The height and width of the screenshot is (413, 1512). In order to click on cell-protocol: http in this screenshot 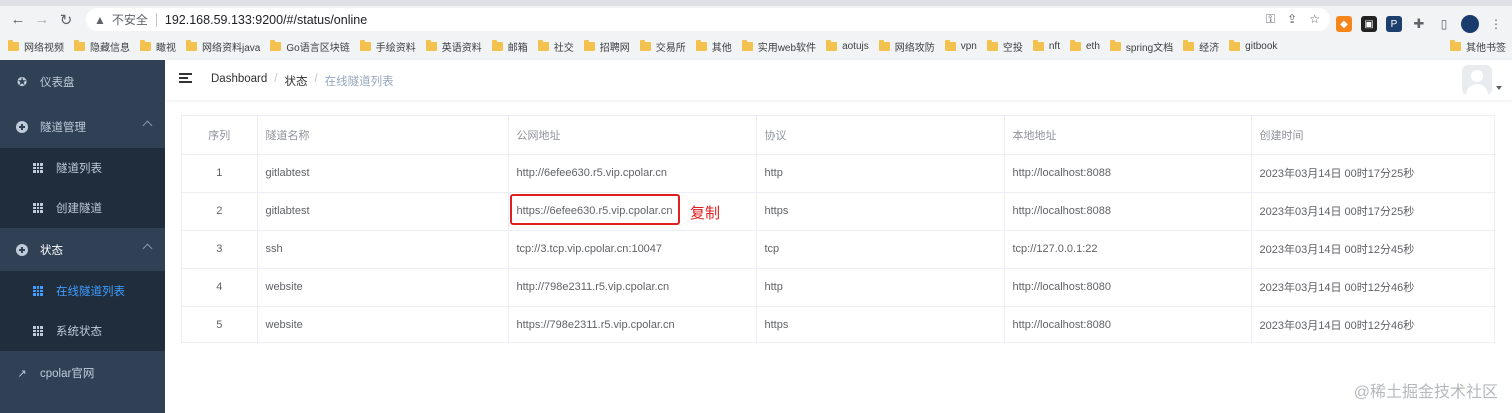, I will do `click(880, 287)`.